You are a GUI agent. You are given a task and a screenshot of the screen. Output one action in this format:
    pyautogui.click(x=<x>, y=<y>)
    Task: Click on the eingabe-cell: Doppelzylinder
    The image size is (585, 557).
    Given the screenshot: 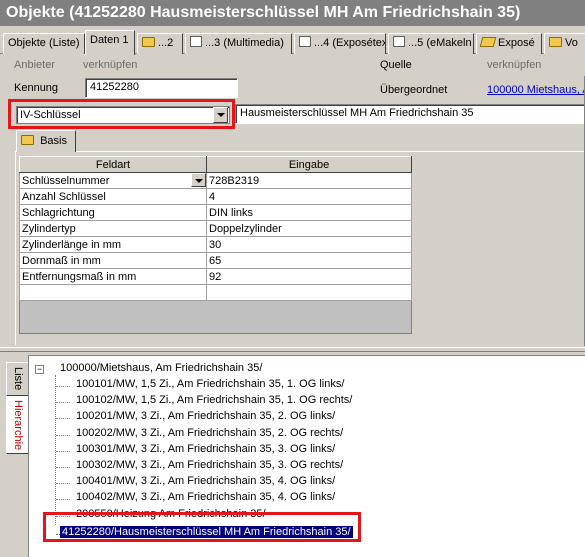 What is the action you would take?
    pyautogui.click(x=309, y=228)
    